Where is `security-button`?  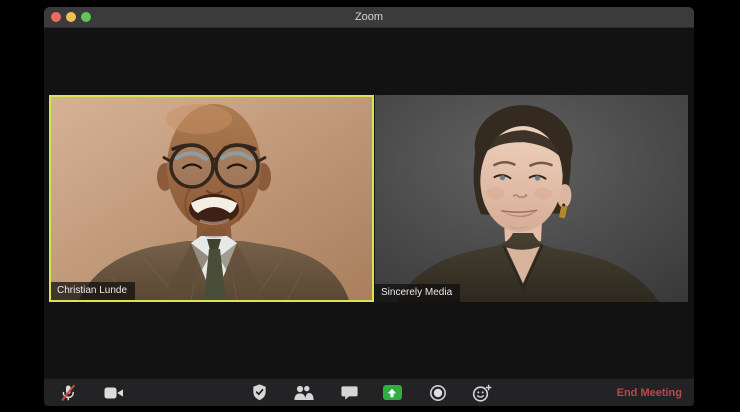 security-button is located at coordinates (259, 392).